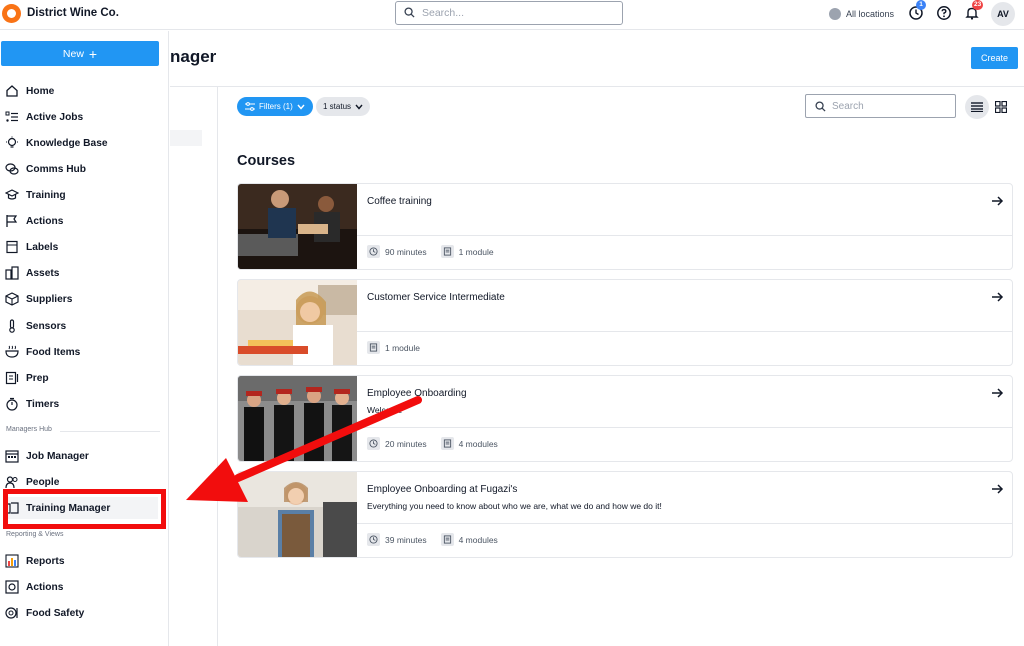 Image resolution: width=1024 pixels, height=646 pixels. I want to click on user-avatar: AV, so click(1003, 14).